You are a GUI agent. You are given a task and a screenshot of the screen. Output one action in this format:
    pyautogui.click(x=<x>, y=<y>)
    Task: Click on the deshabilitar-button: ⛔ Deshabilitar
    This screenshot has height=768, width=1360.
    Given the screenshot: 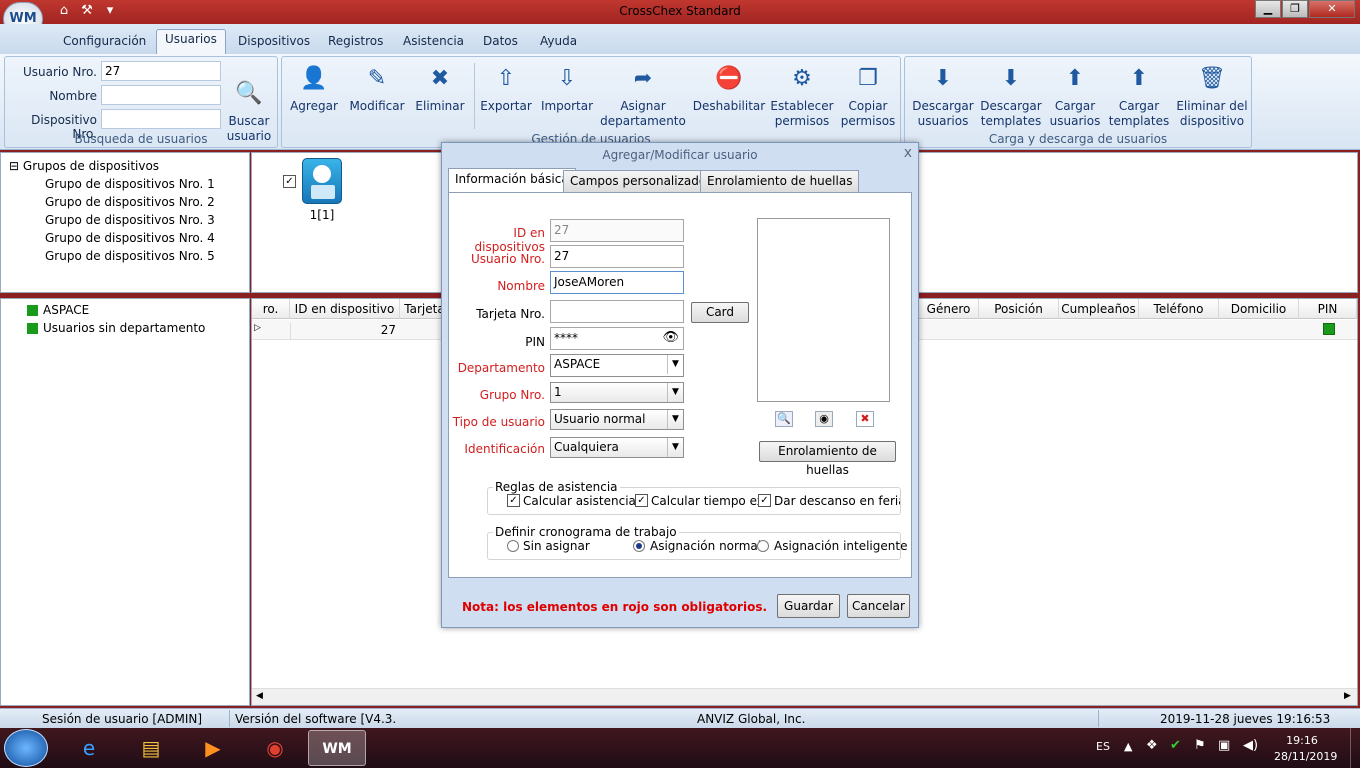 What is the action you would take?
    pyautogui.click(x=729, y=88)
    